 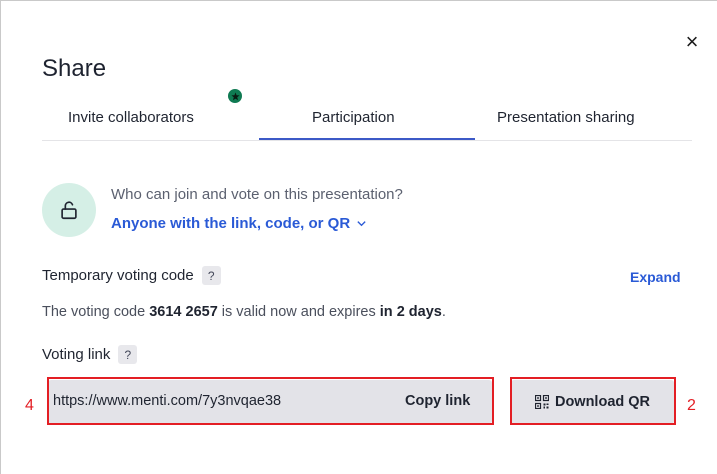 I want to click on unlock-icon, so click(x=69, y=210).